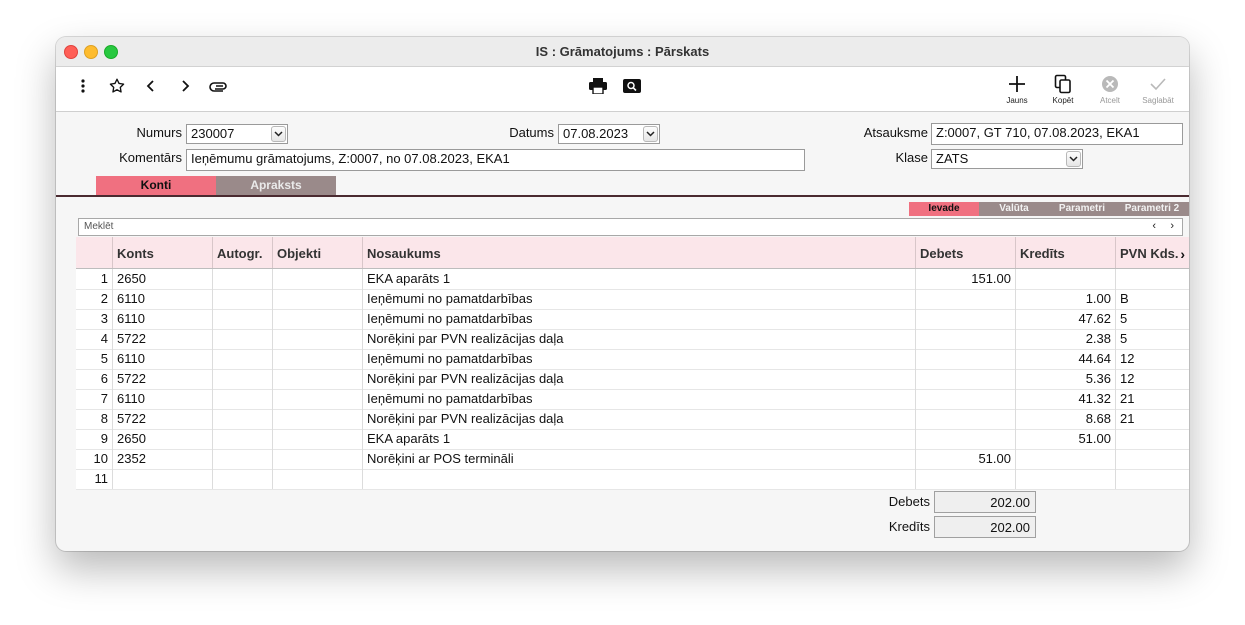 Image resolution: width=1245 pixels, height=625 pixels. I want to click on table-row: 76110Ieņēmumi no pamatdarbības41.3221, so click(632, 399).